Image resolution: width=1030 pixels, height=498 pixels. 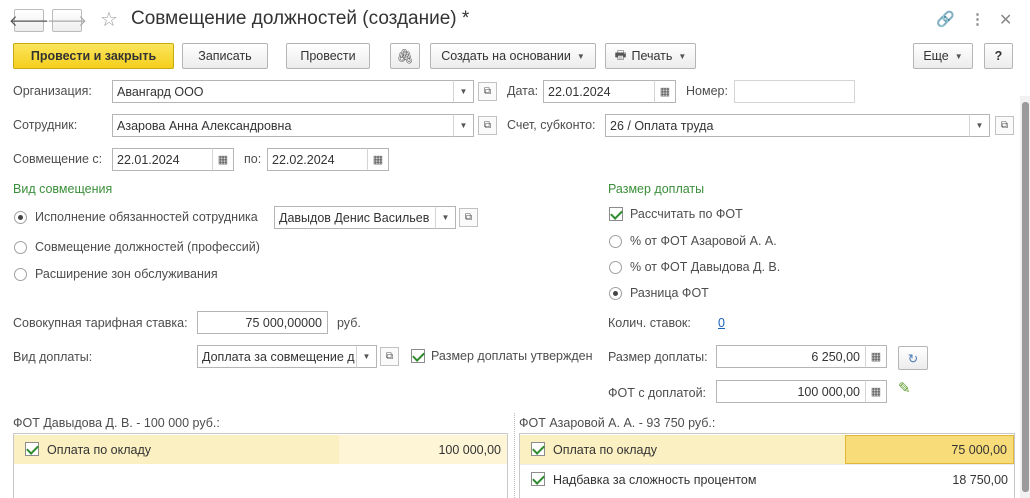 I want to click on link-icon: 🔗, so click(x=945, y=19).